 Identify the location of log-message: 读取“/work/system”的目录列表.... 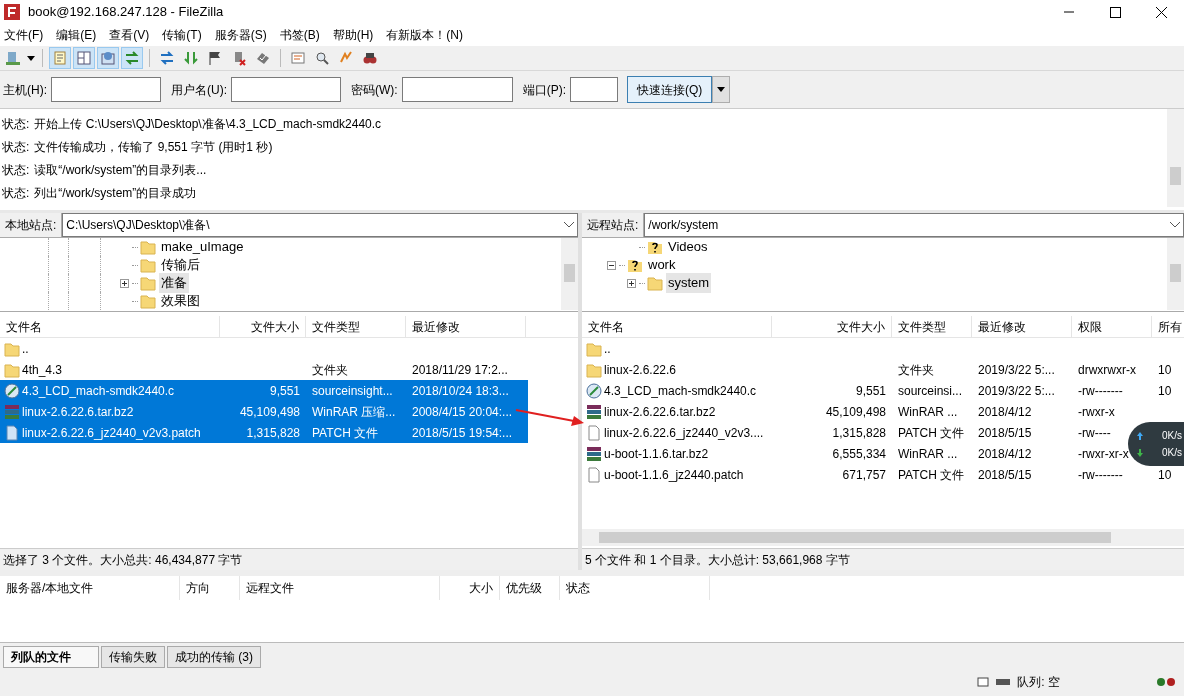
(120, 170).